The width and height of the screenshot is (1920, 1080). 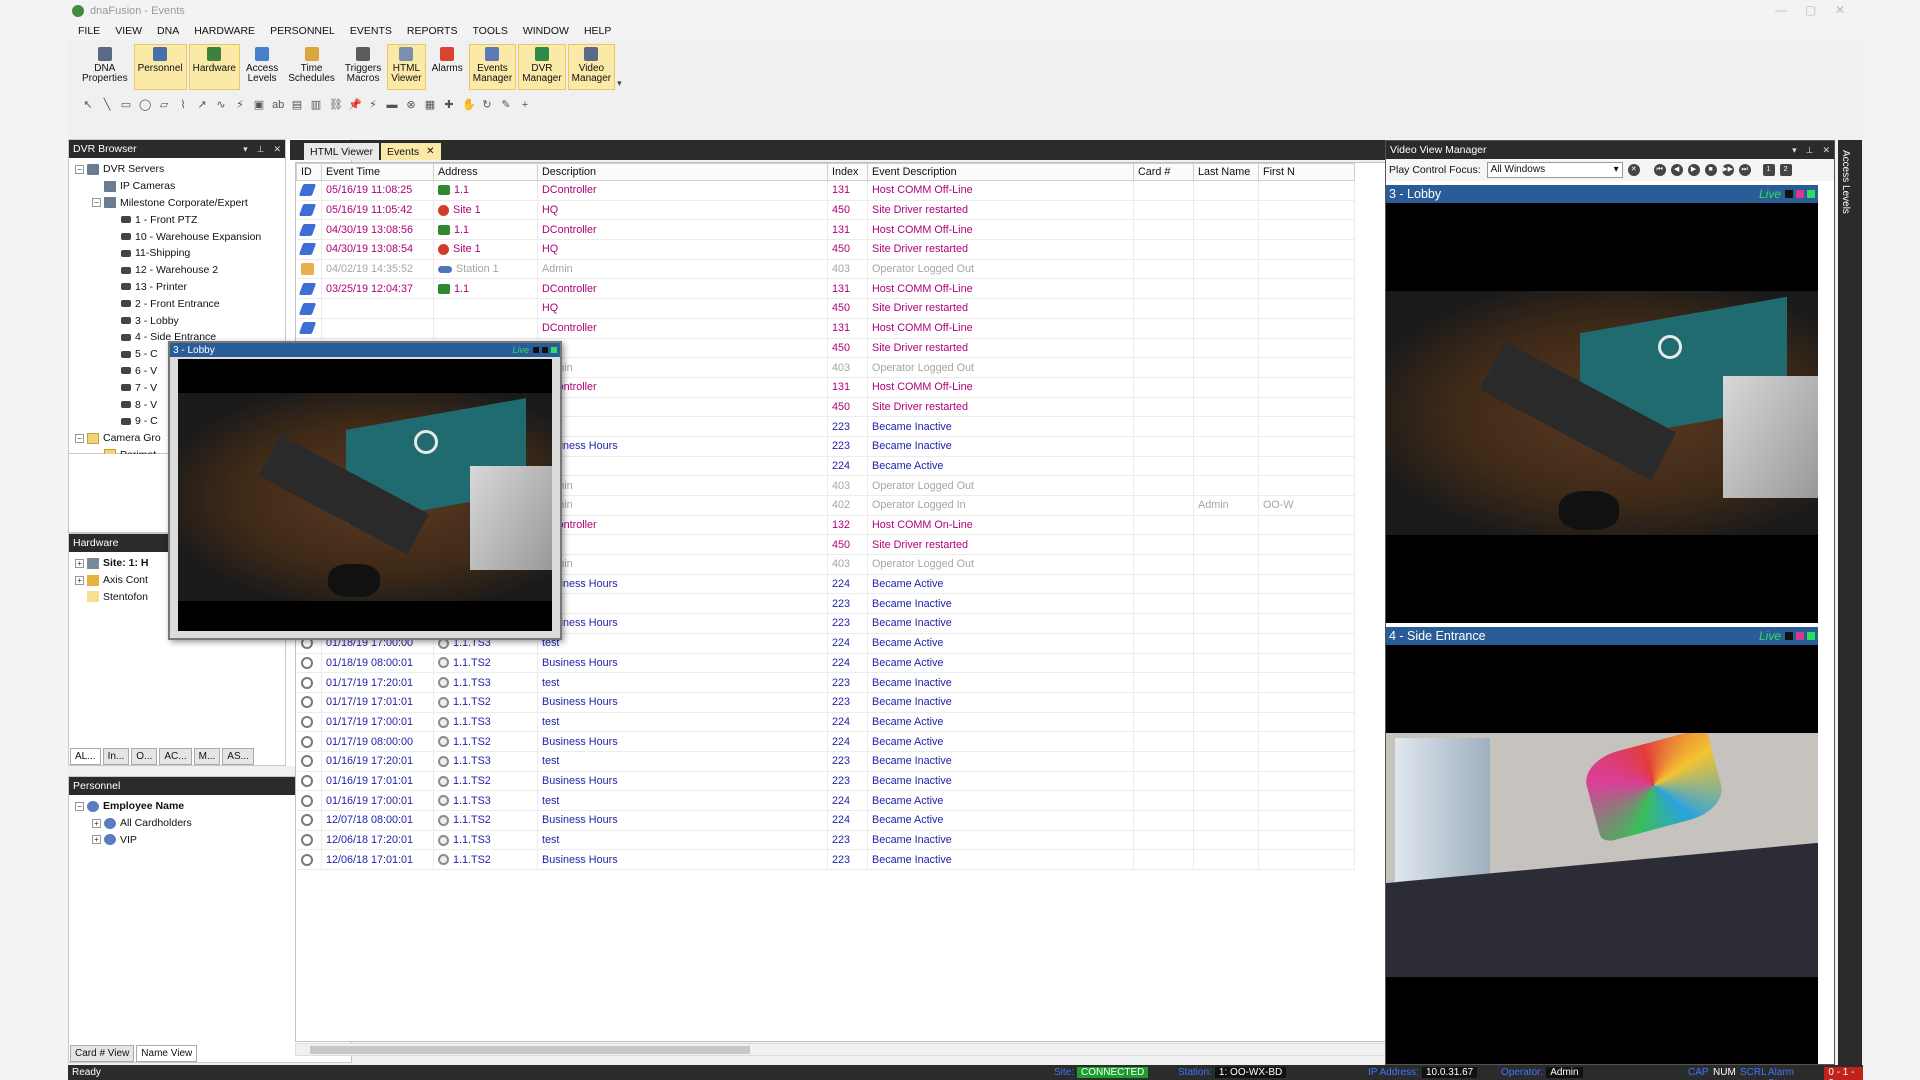 I want to click on play-icon: ▶, so click(x=1693, y=170).